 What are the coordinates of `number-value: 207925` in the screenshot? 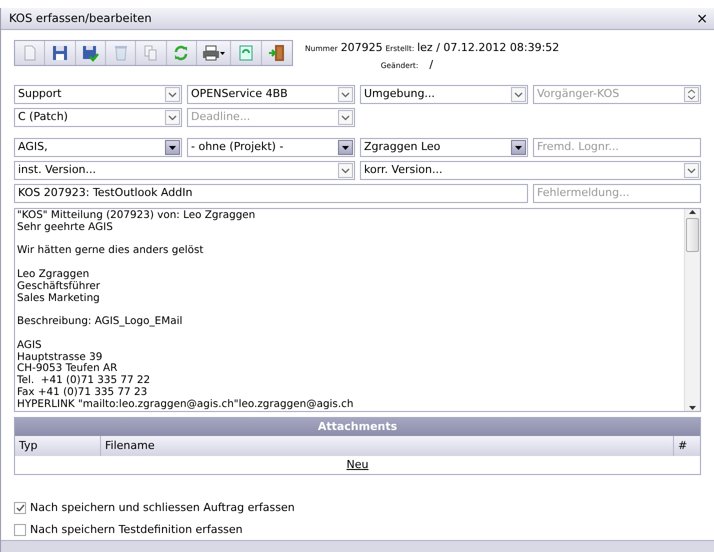 It's located at (361, 48).